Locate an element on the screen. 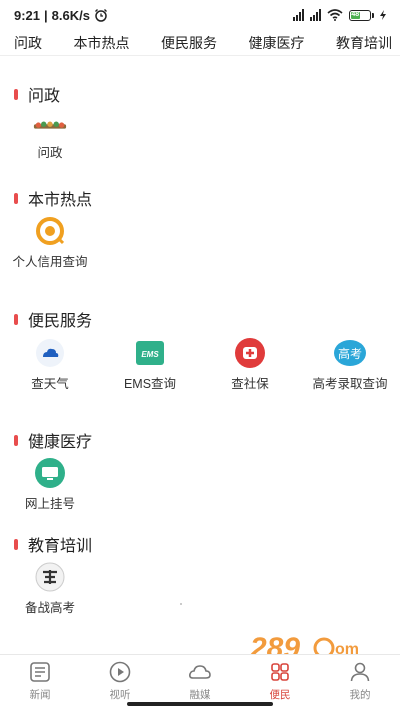  section-header-city-hotspot: 本市热点 is located at coordinates (53, 198).